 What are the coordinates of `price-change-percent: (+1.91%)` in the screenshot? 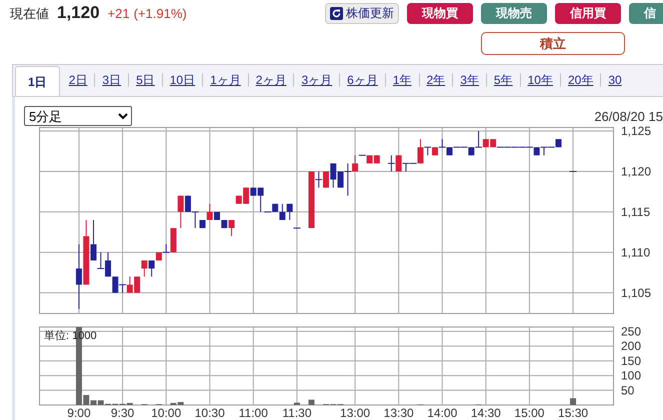 It's located at (160, 13).